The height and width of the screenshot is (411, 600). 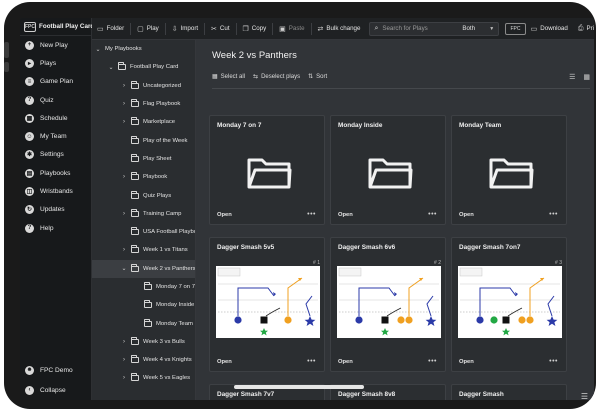 I want to click on tree-item-label: Play of the Week, so click(x=165, y=140).